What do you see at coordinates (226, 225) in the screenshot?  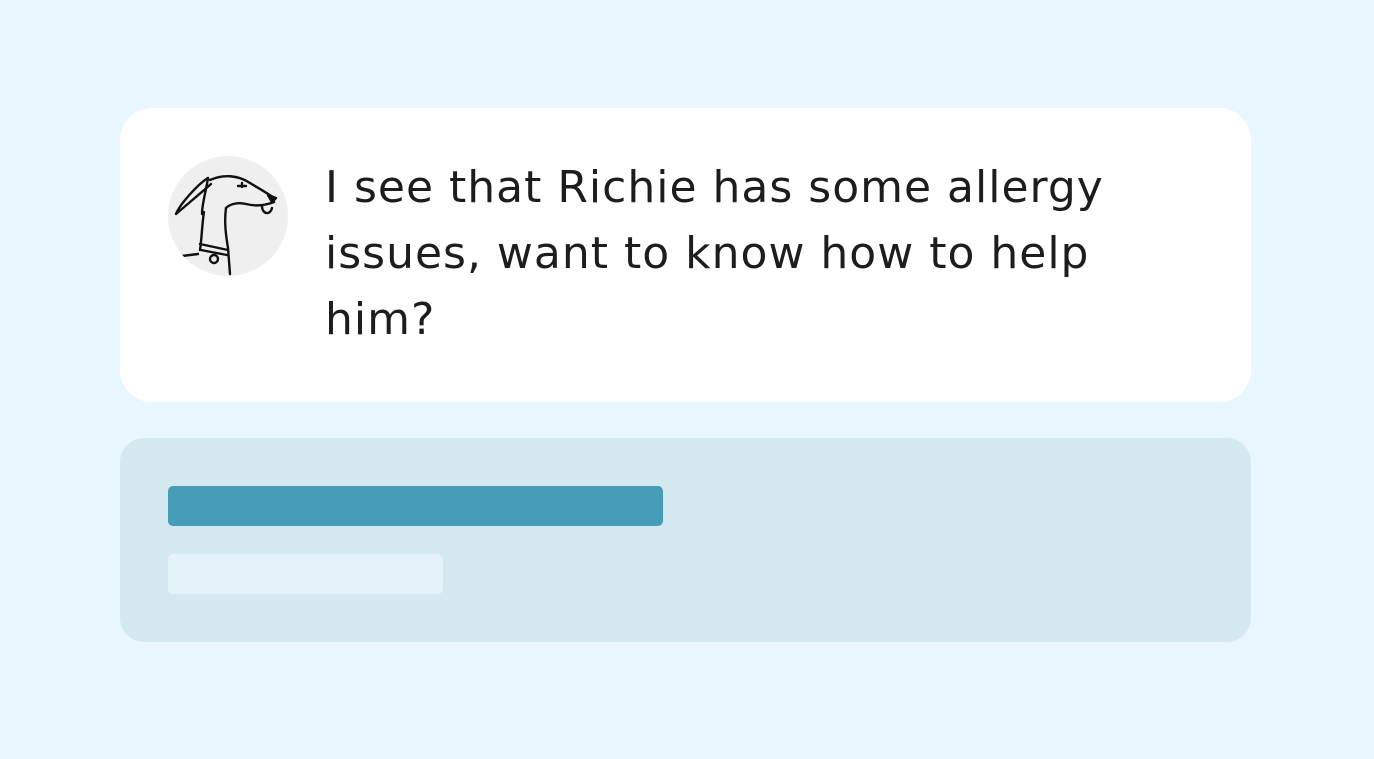 I see `dog-mascot-icon` at bounding box center [226, 225].